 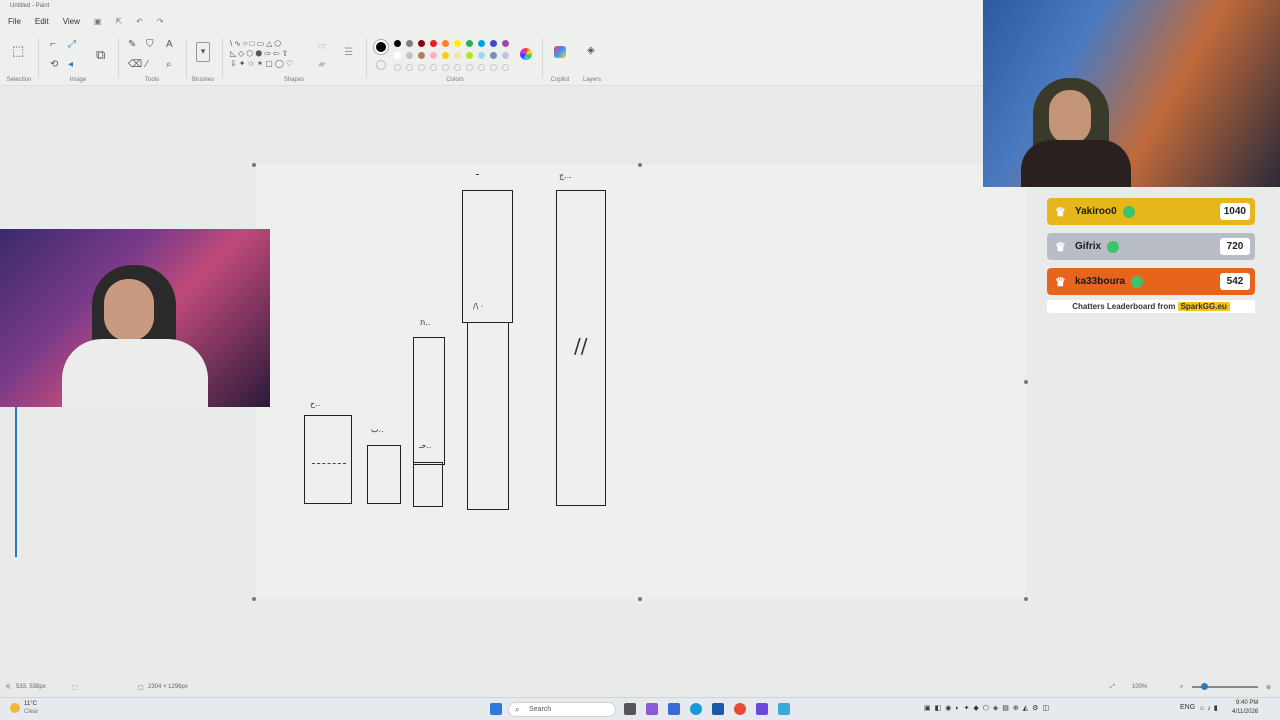 What do you see at coordinates (256, 44) in the screenshot?
I see `shapes-row-1: \∿○□▭△⬠` at bounding box center [256, 44].